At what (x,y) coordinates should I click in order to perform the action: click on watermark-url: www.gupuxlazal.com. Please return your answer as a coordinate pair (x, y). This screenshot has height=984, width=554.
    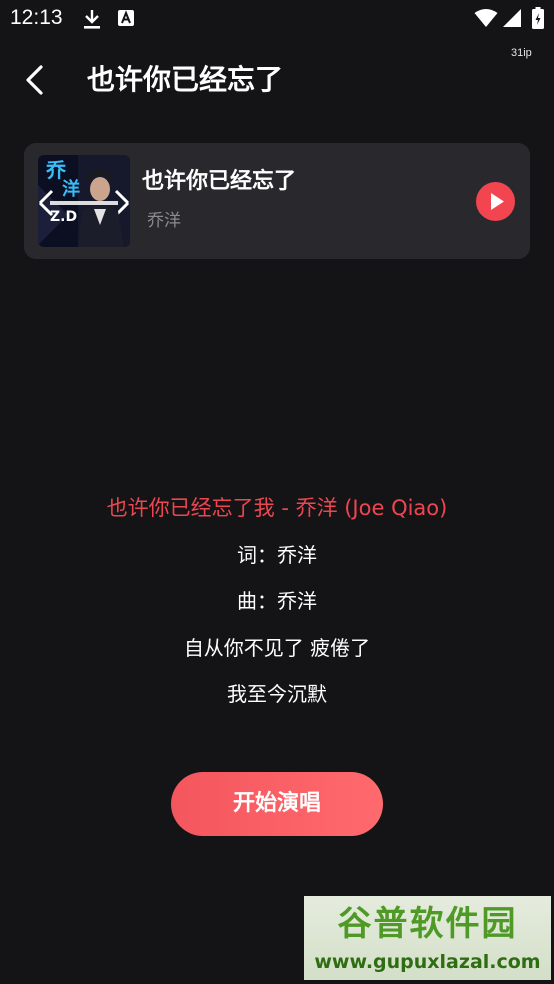
    Looking at the image, I should click on (427, 962).